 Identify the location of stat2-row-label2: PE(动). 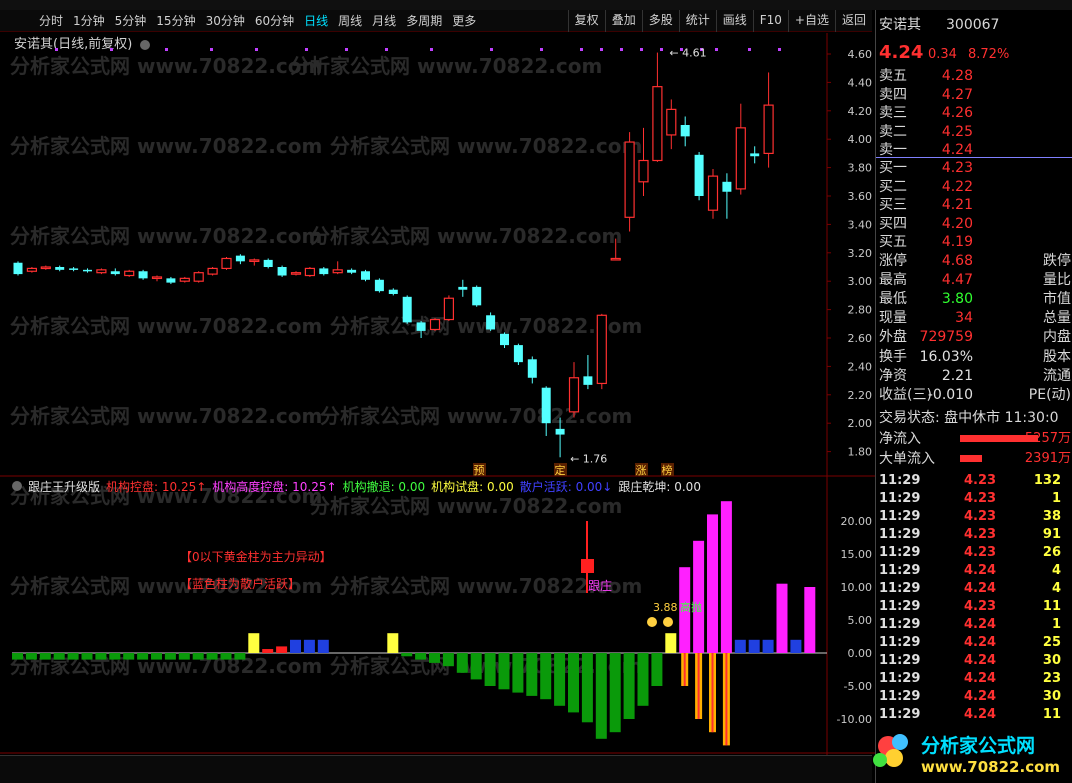
(1049, 395).